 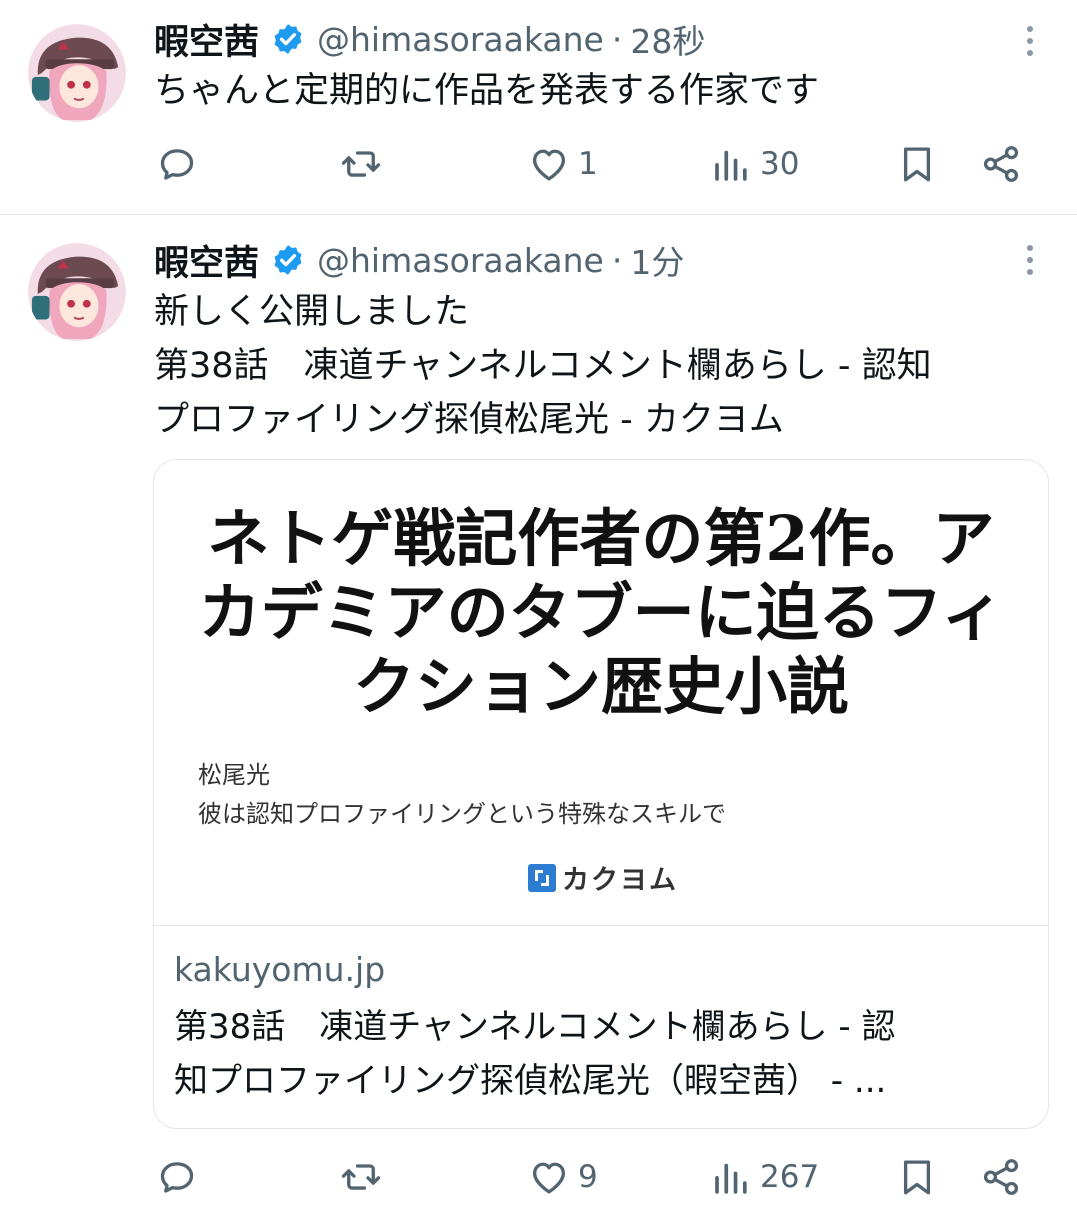 I want to click on card-headline-line: カデミアのタブーに迫るフィ, so click(x=601, y=612).